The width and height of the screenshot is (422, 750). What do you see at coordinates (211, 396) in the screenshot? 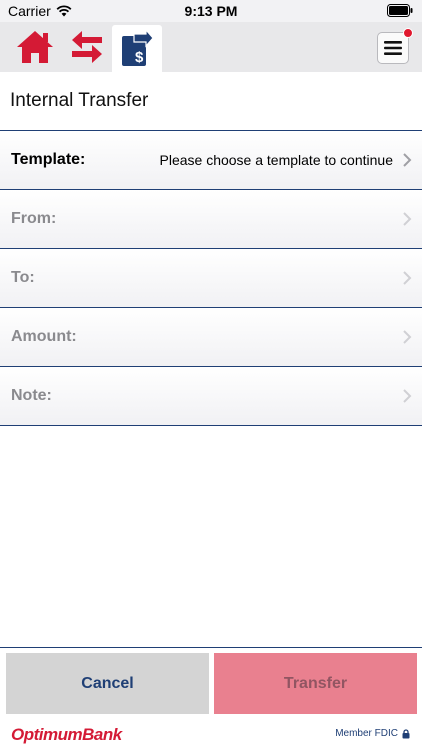
I see `note-row: Note:` at bounding box center [211, 396].